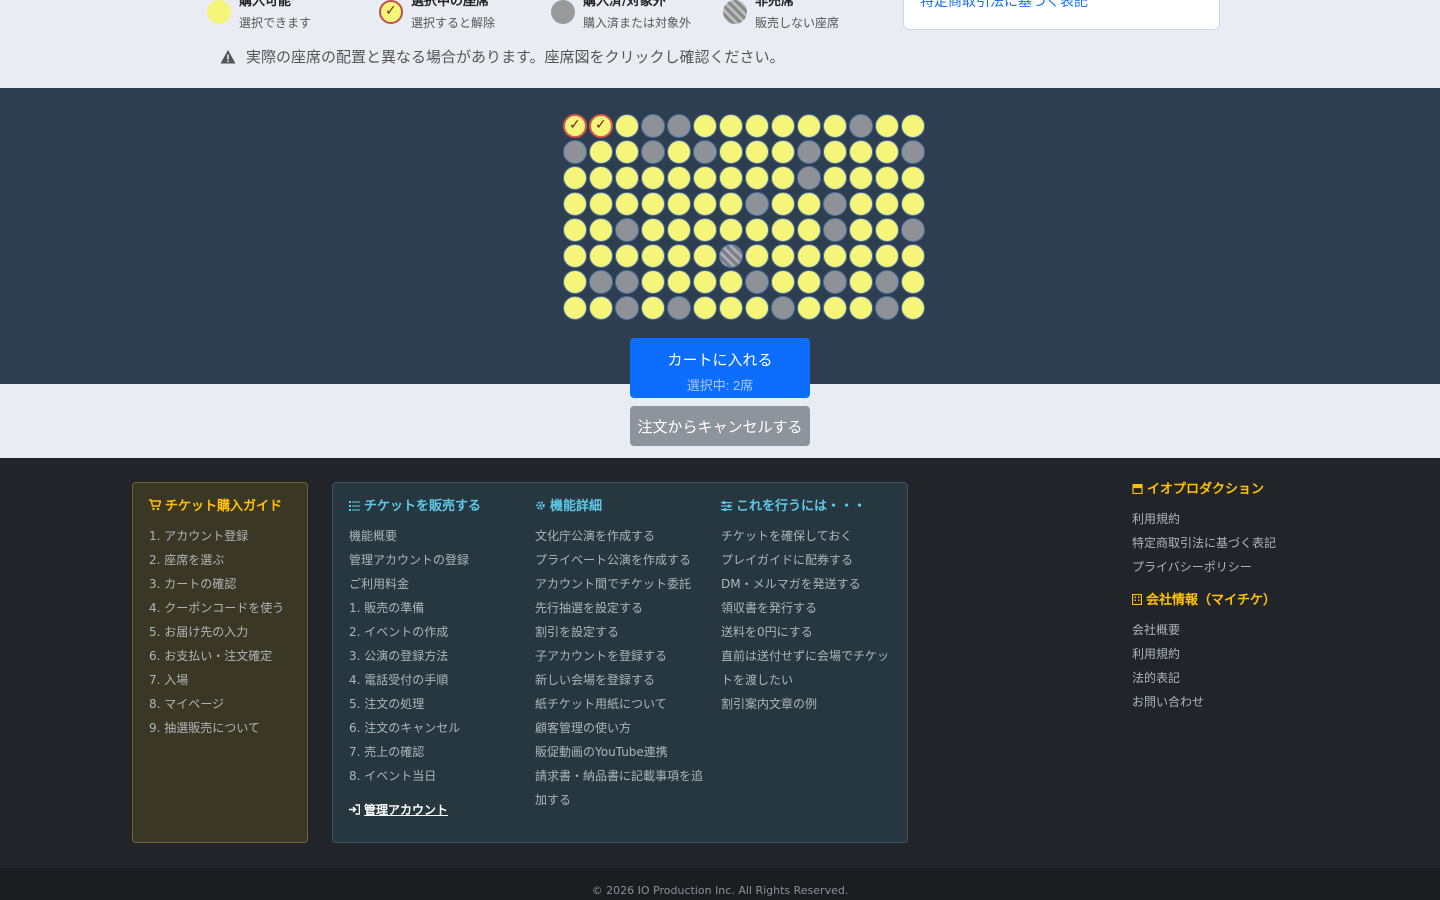  Describe the element at coordinates (220, 680) in the screenshot. I see `footer-link: 7. 入場` at that location.